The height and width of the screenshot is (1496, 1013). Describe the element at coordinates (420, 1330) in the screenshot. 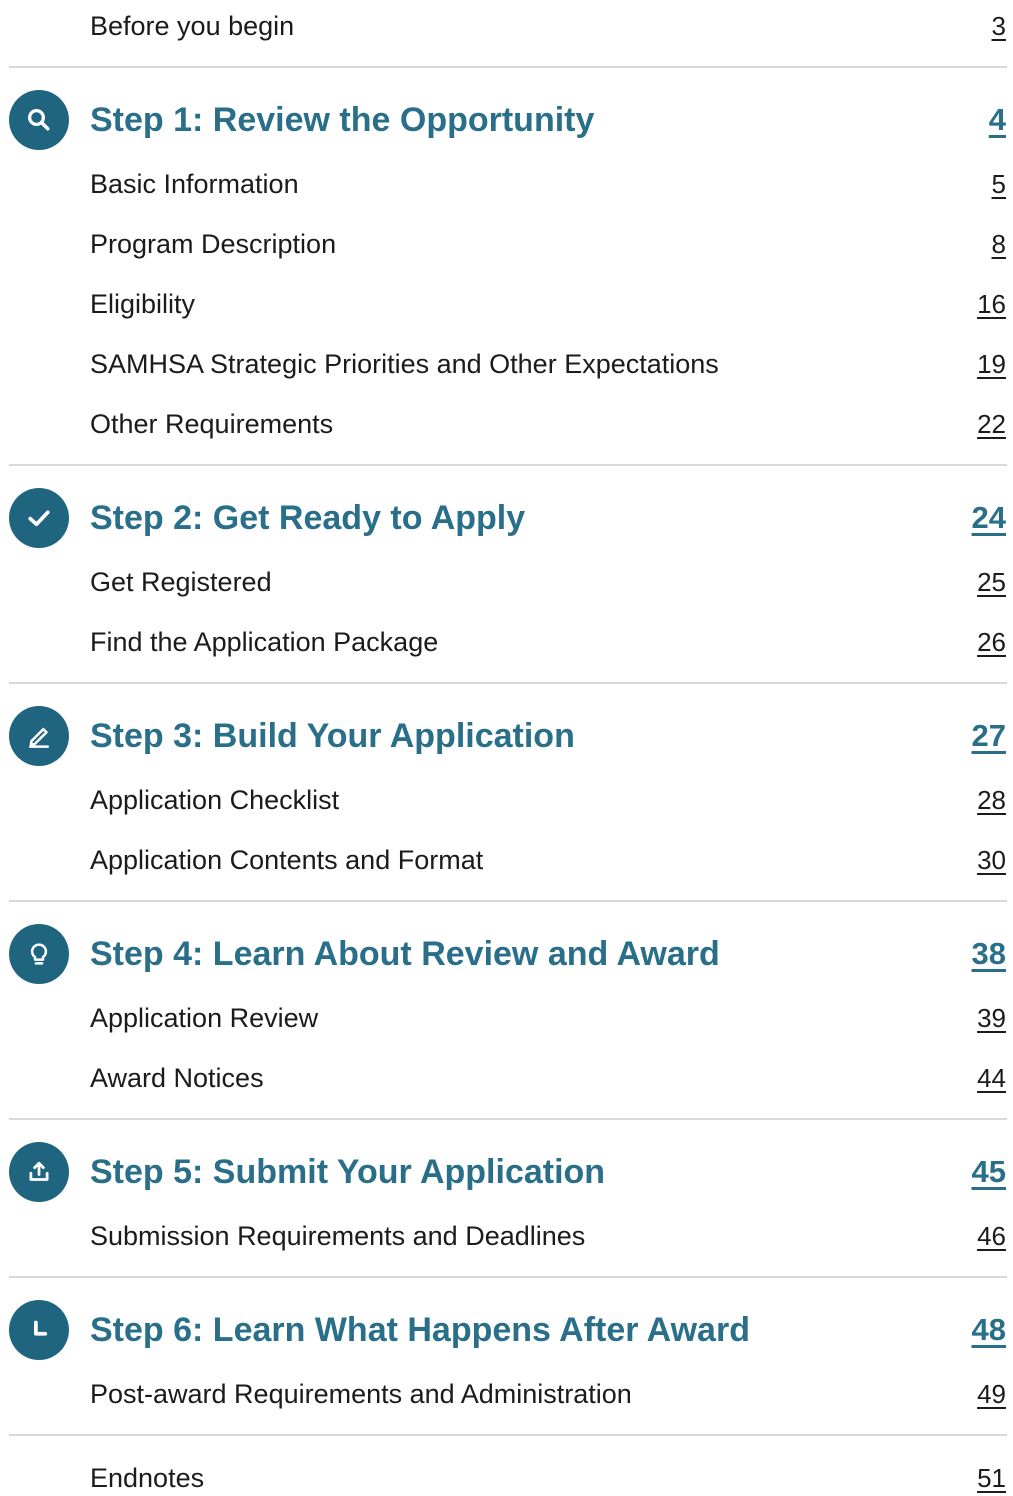

I see `step-heading: Step 6: Learn What Happens After Award` at that location.